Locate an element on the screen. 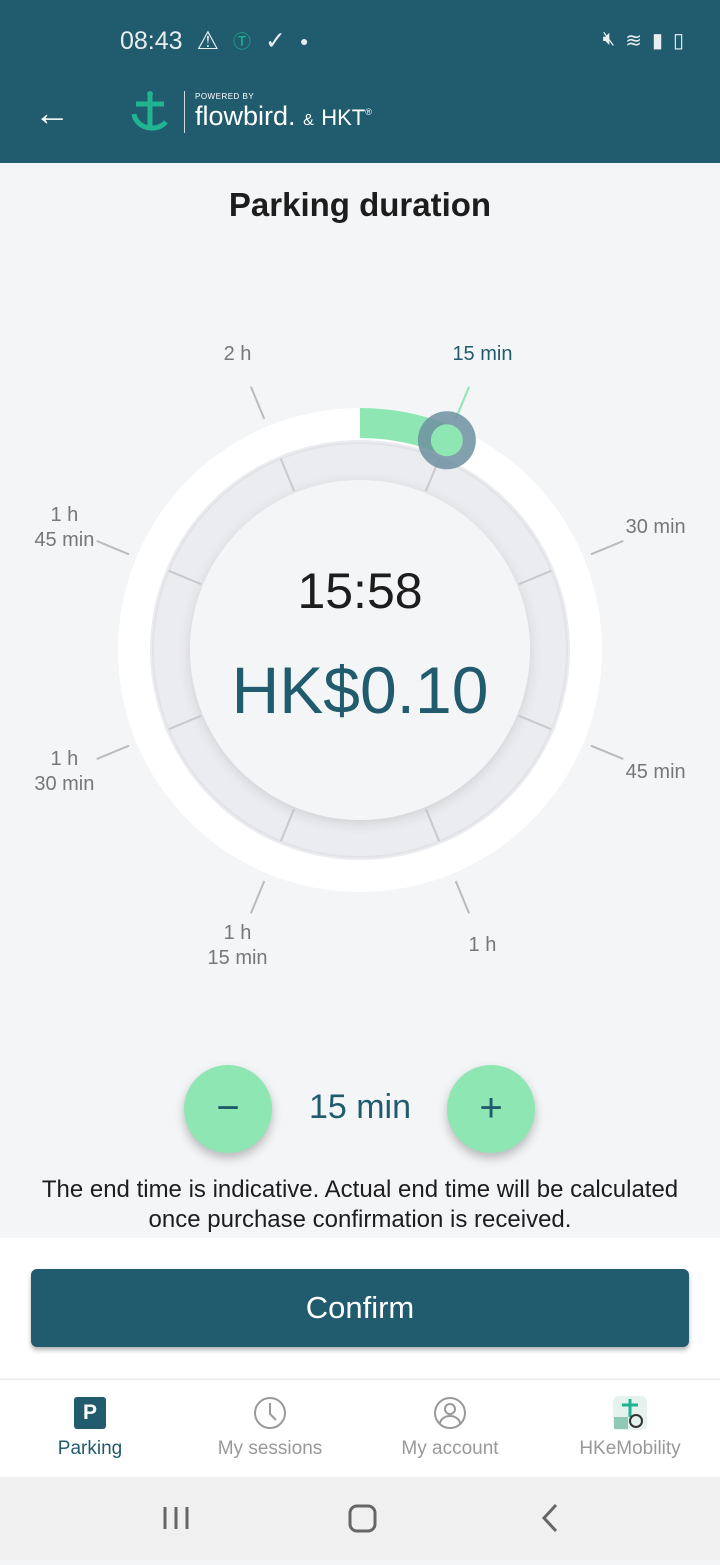  brand-logo: POWERED BY flowbird. & HKT® is located at coordinates (249, 112).